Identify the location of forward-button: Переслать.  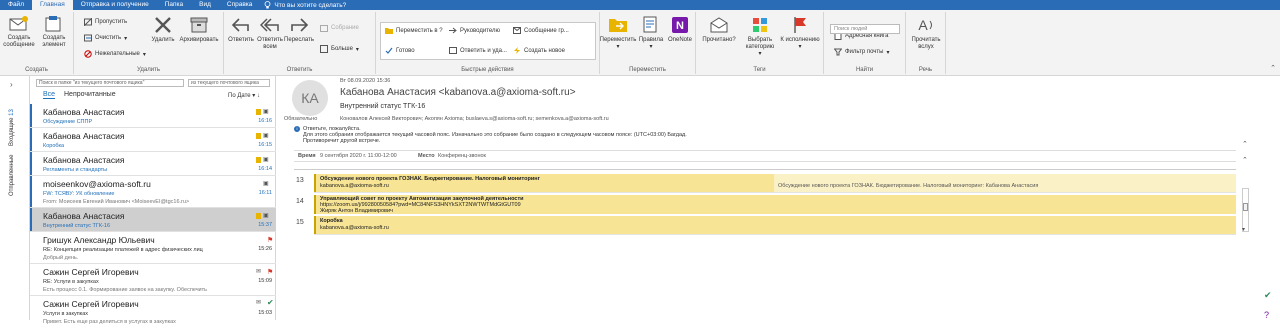
(299, 29).